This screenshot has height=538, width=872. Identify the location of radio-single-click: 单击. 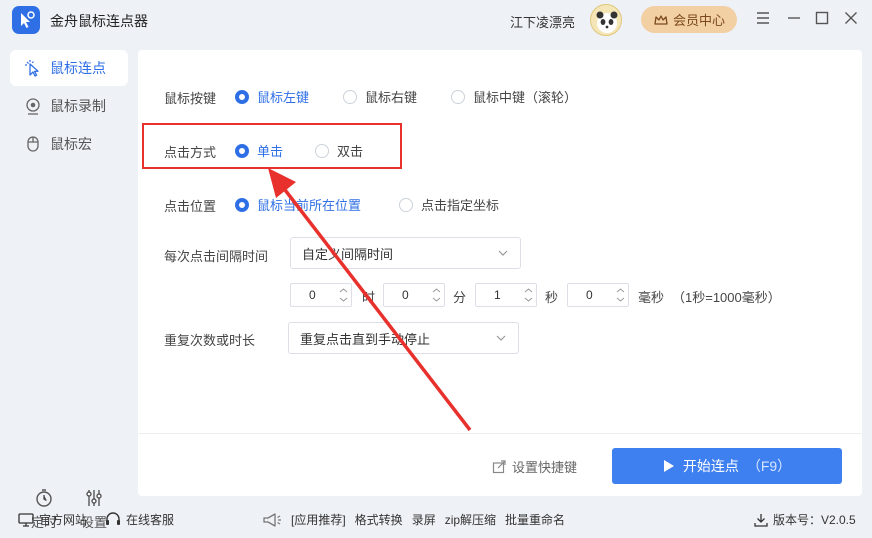
(259, 150).